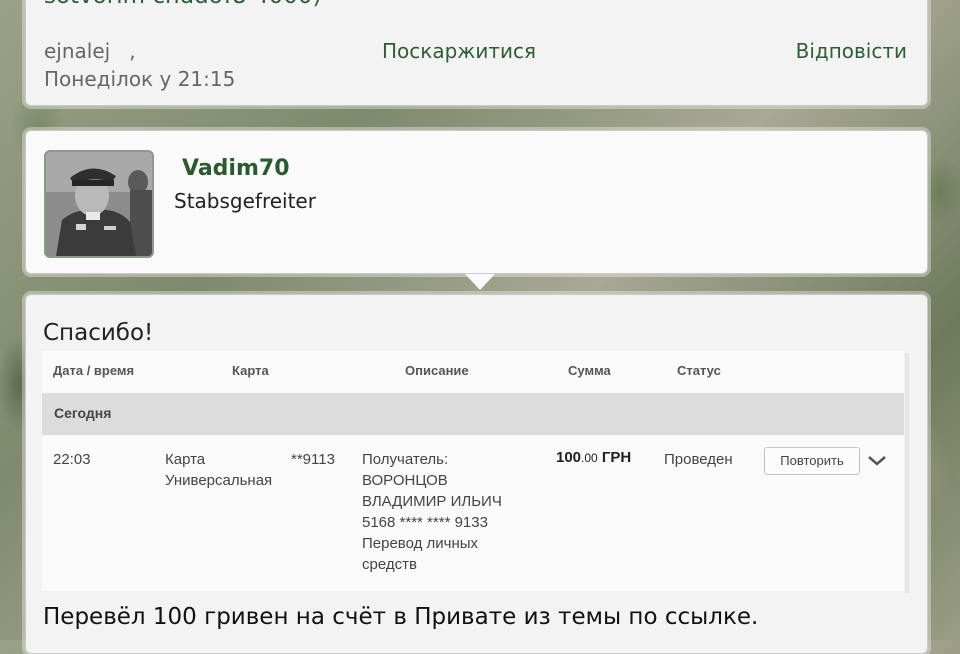 The image size is (960, 654). Describe the element at coordinates (432, 501) in the screenshot. I see `tx-desc-line: ВЛАДИМИР ИЛЬИЧ` at that location.